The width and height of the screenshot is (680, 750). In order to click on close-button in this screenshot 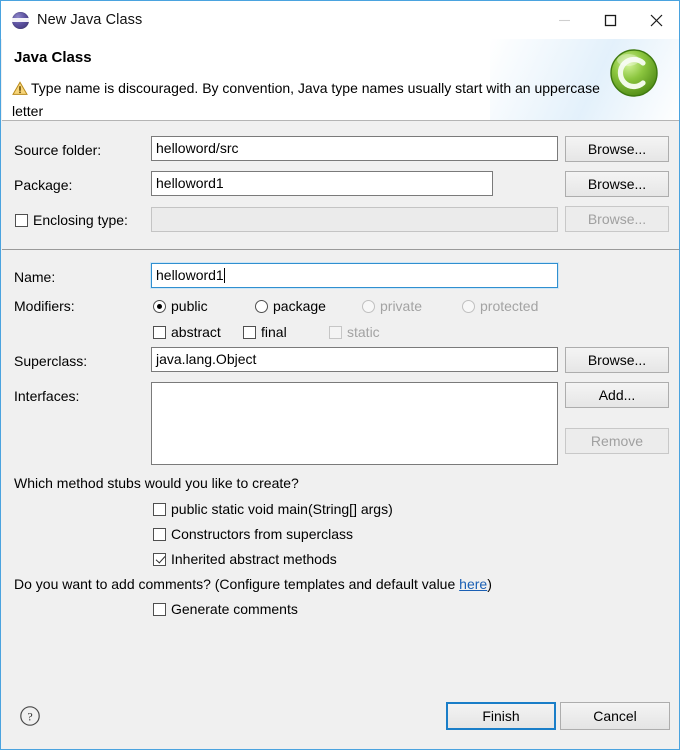, I will do `click(656, 20)`.